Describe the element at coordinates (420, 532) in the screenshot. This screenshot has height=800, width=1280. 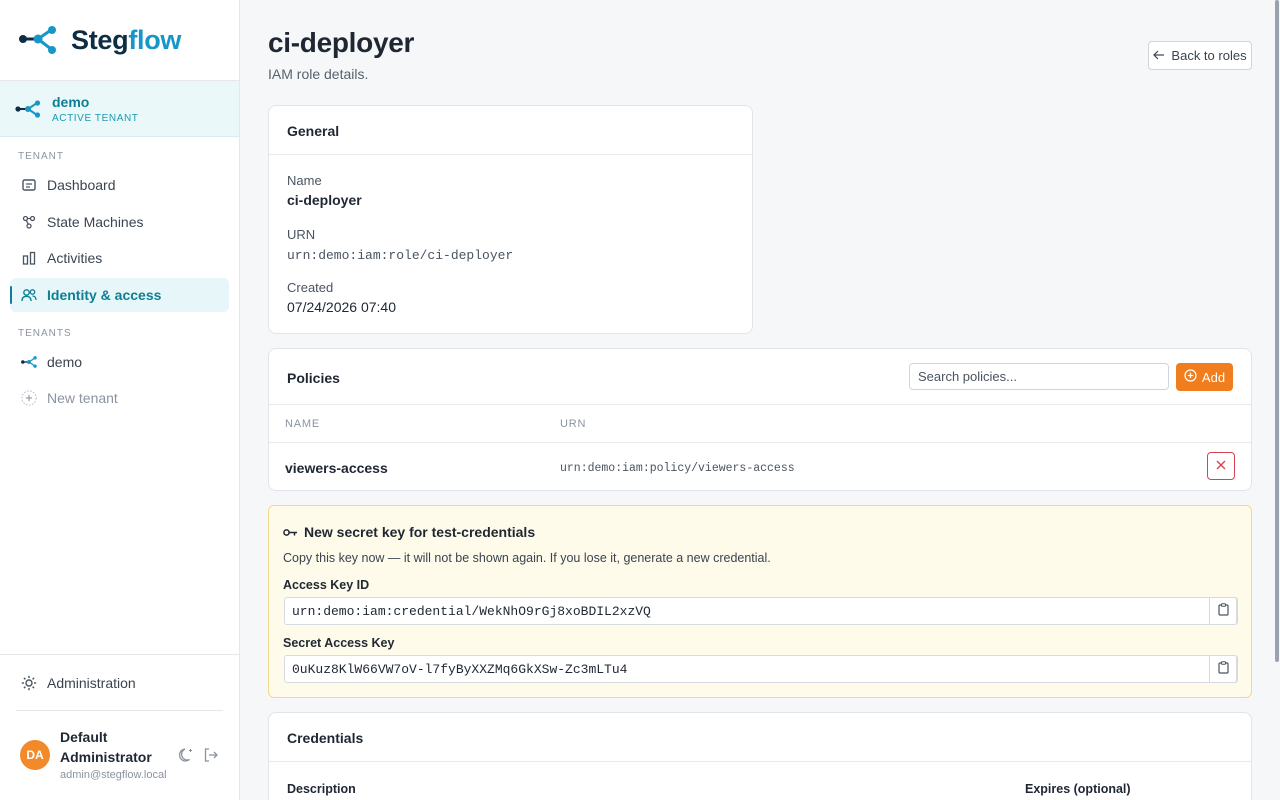
I see `secret-title: New secret key for test-credentials` at that location.